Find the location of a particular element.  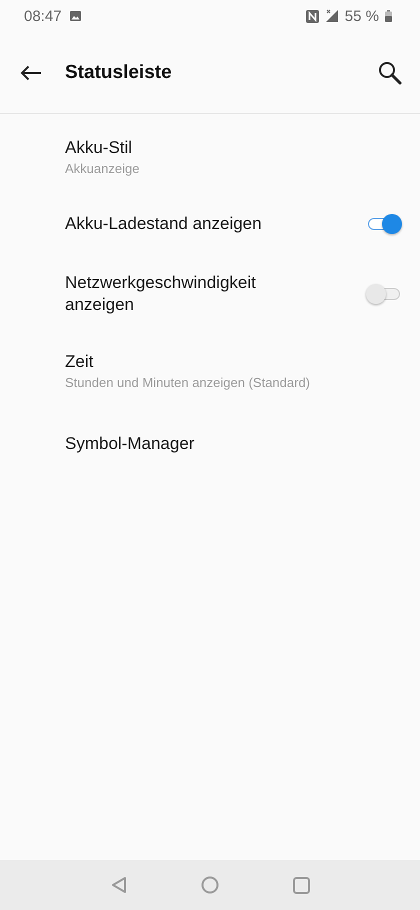

search-icon is located at coordinates (390, 72).